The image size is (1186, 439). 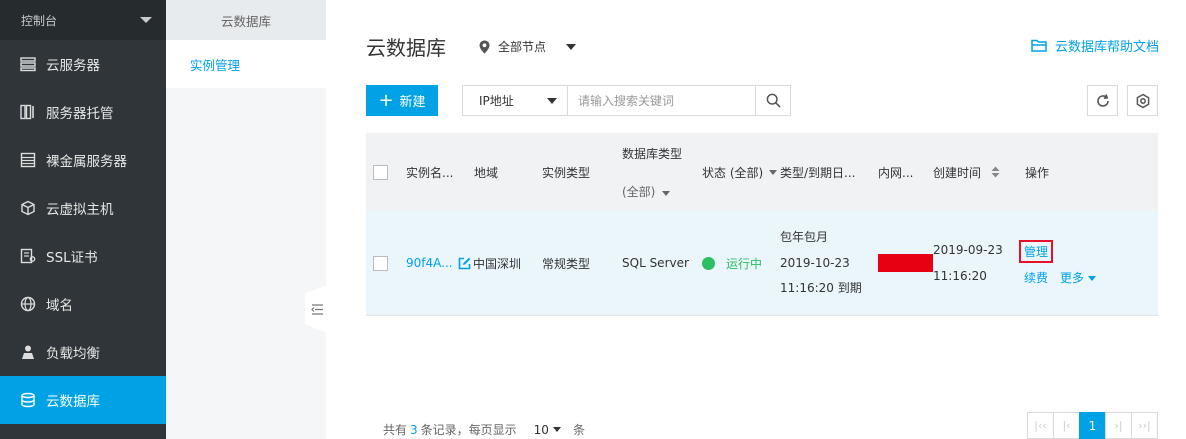 I want to click on col-instance-type: 实例类型, so click(x=566, y=172).